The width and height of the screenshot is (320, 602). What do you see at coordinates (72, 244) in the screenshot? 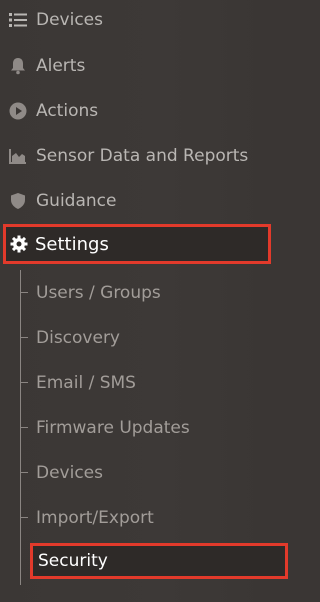
I see `sidebar-item-label: Settings` at bounding box center [72, 244].